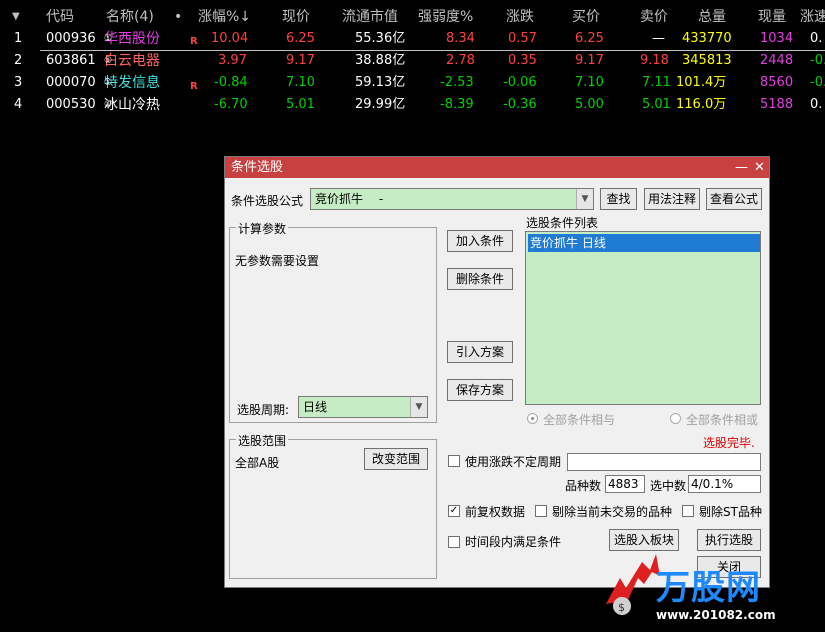  Describe the element at coordinates (759, 167) in the screenshot. I see `close-icon: ✕` at that location.